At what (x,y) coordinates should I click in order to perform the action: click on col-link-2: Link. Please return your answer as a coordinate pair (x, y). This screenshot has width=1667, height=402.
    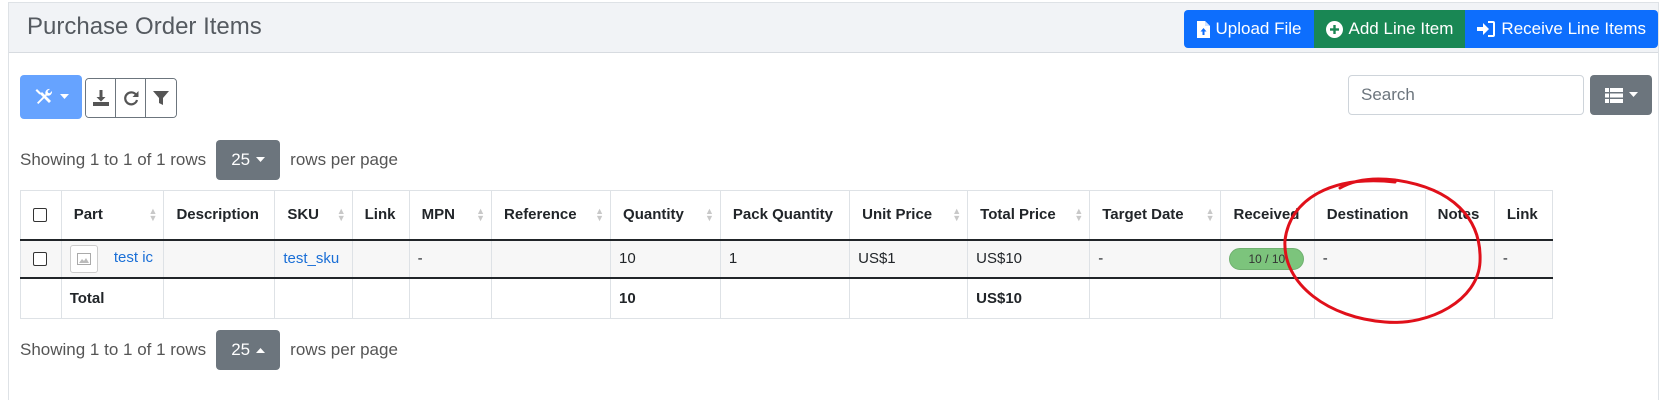
    Looking at the image, I should click on (1524, 215).